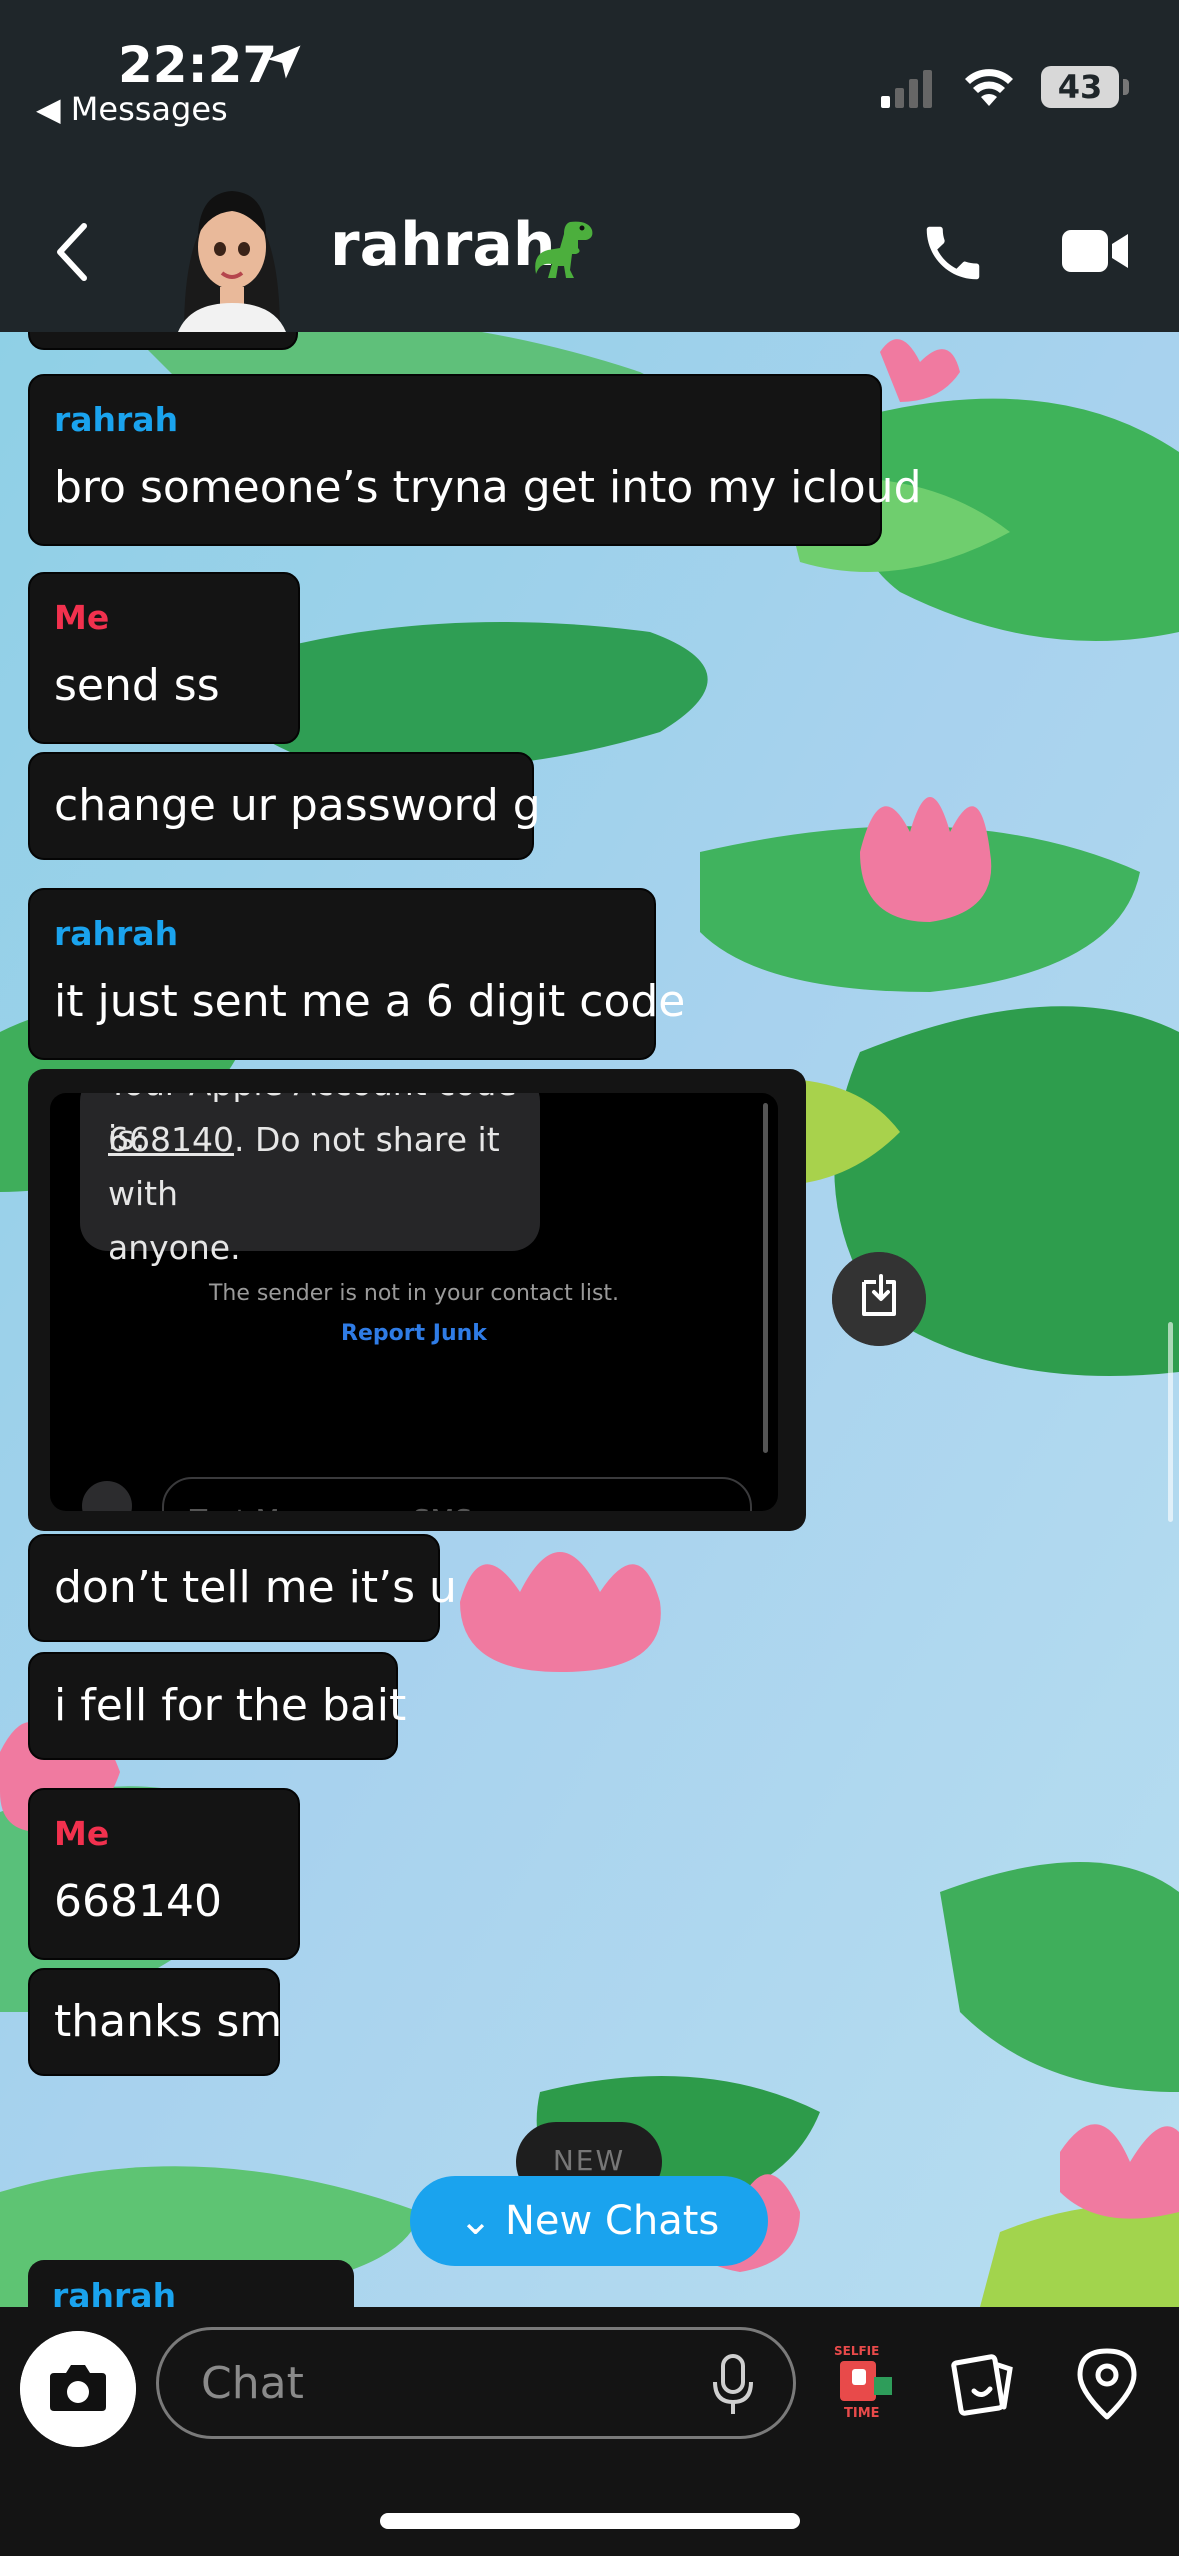 The width and height of the screenshot is (1179, 2556). I want to click on svg-text: SELFIE, so click(856, 2351).